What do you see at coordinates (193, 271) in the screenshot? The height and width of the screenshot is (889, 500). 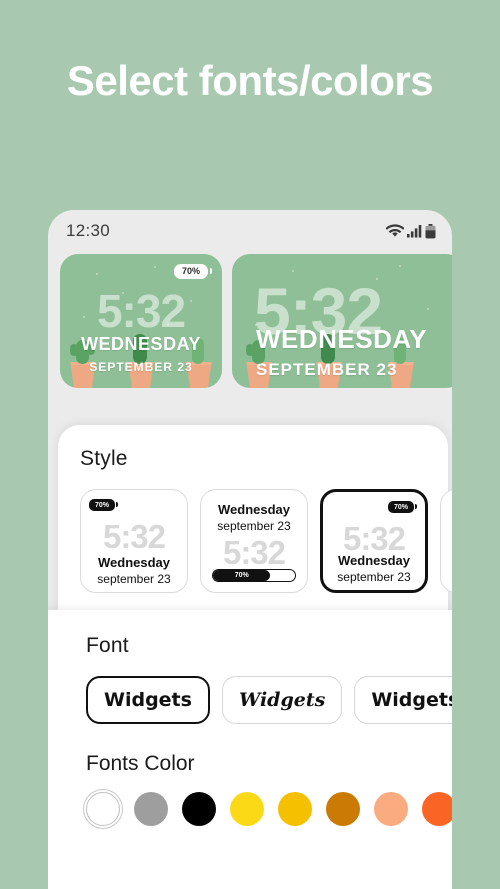 I see `widget-battery-badge: 70%` at bounding box center [193, 271].